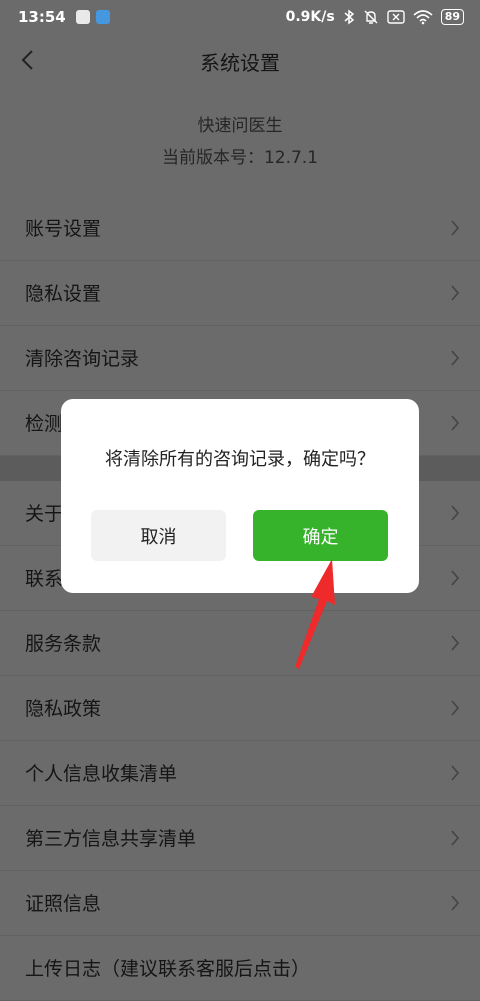 The image size is (480, 1001). What do you see at coordinates (240, 459) in the screenshot?
I see `dialog-message: 将清除所有的咨询记录，确定吗？` at bounding box center [240, 459].